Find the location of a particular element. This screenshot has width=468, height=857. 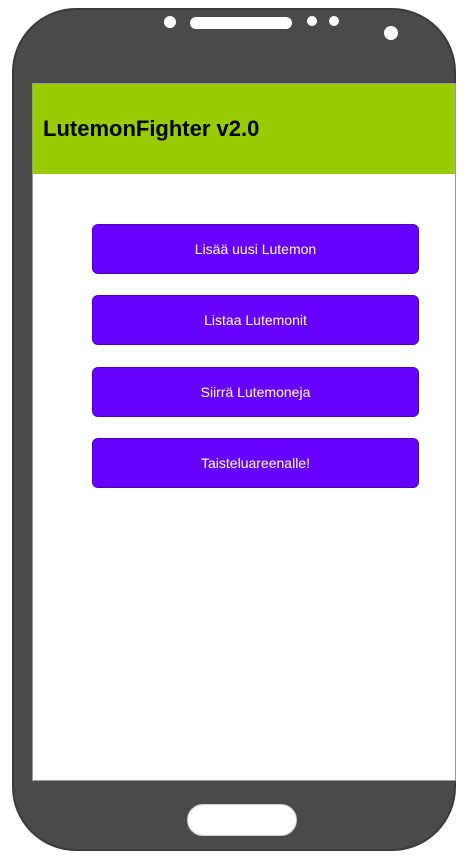

speaker-grille-icon is located at coordinates (241, 23).